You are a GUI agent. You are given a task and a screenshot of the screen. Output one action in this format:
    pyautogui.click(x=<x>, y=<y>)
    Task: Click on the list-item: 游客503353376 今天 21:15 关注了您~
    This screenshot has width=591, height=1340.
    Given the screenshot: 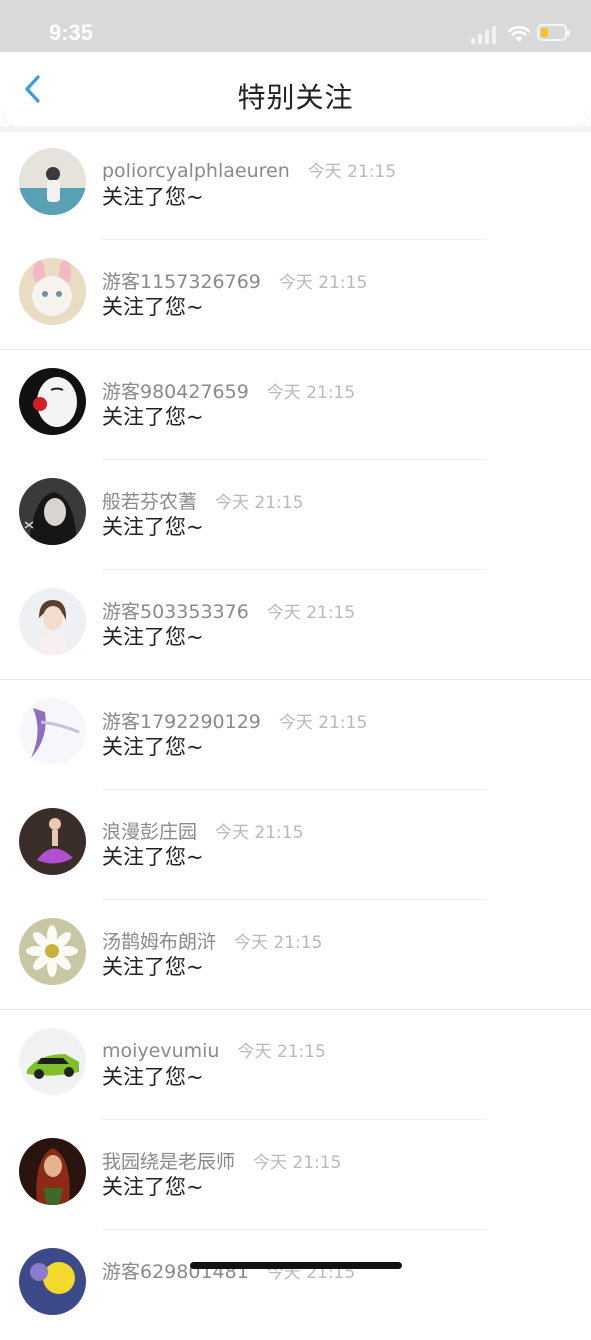 What is the action you would take?
    pyautogui.click(x=295, y=625)
    